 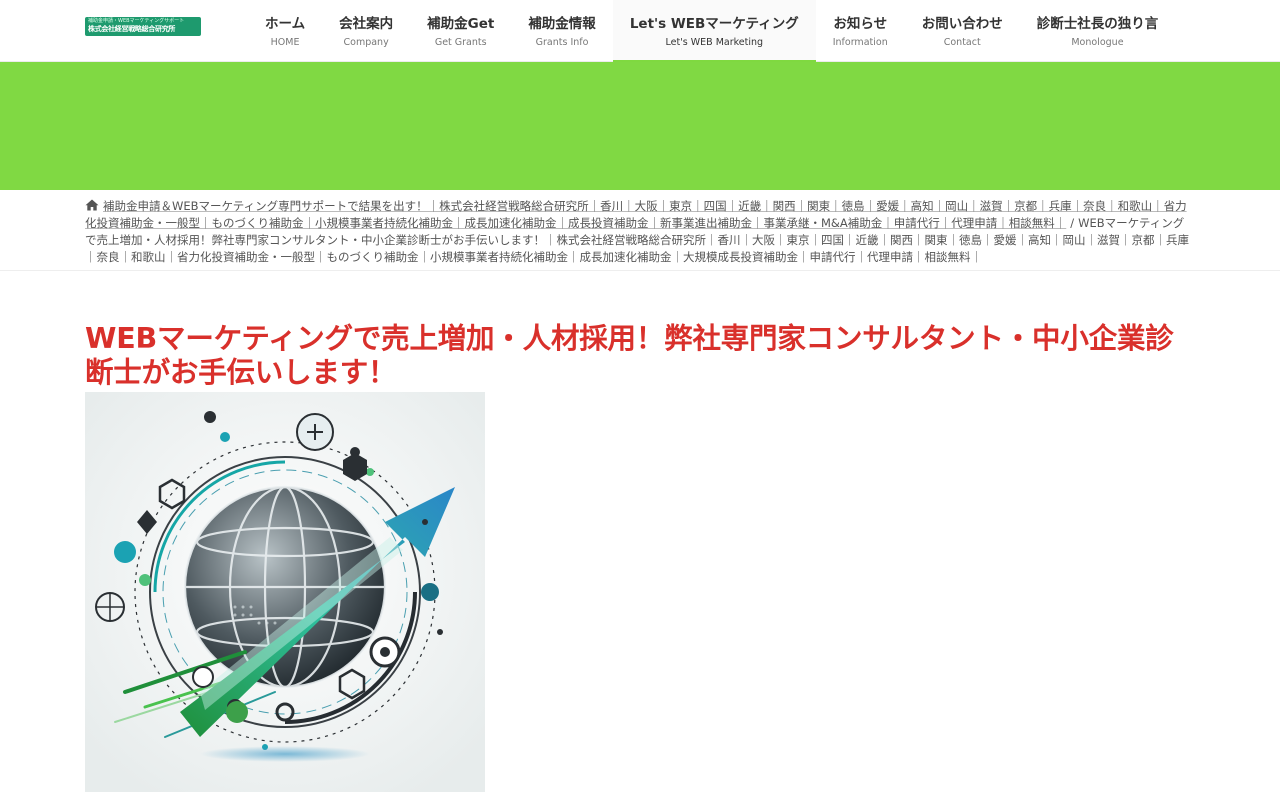 I want to click on nav-item-label: 会社案内, so click(x=366, y=24).